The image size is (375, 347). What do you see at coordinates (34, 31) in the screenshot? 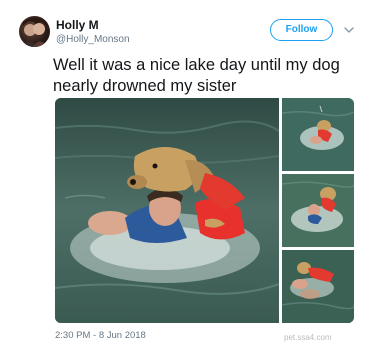
I see `avatar` at bounding box center [34, 31].